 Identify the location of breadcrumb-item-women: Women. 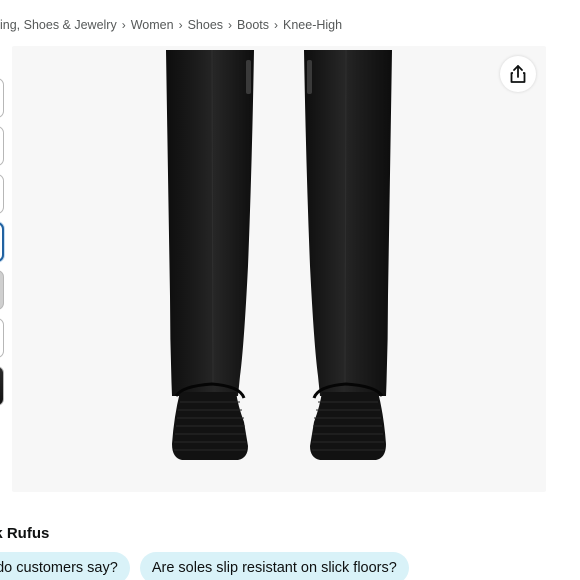
(152, 25).